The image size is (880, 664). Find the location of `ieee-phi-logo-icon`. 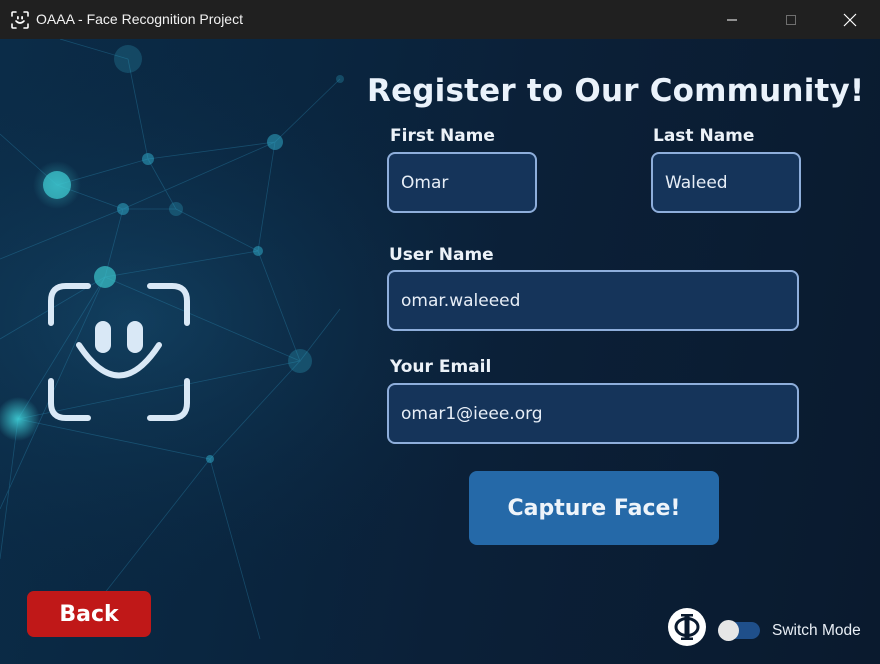

ieee-phi-logo-icon is located at coordinates (687, 627).